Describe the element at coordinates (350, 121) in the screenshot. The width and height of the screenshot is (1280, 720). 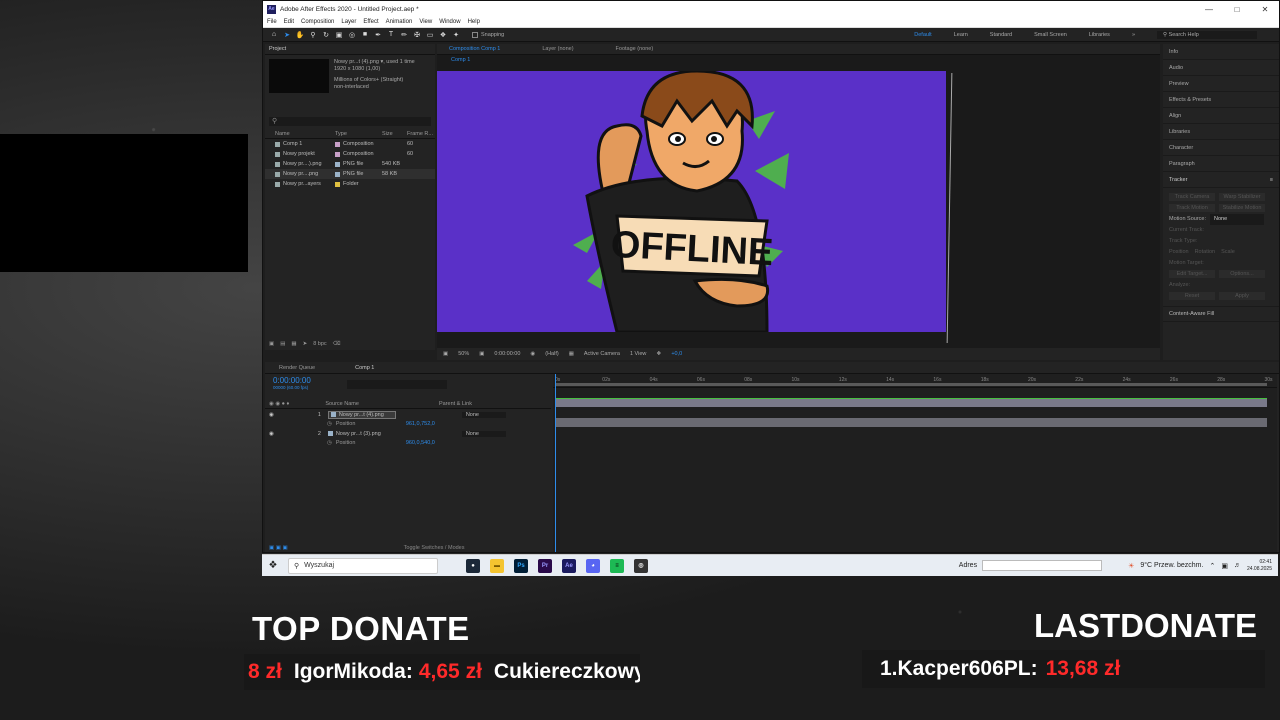
I see `project-search-input: ⚲` at that location.